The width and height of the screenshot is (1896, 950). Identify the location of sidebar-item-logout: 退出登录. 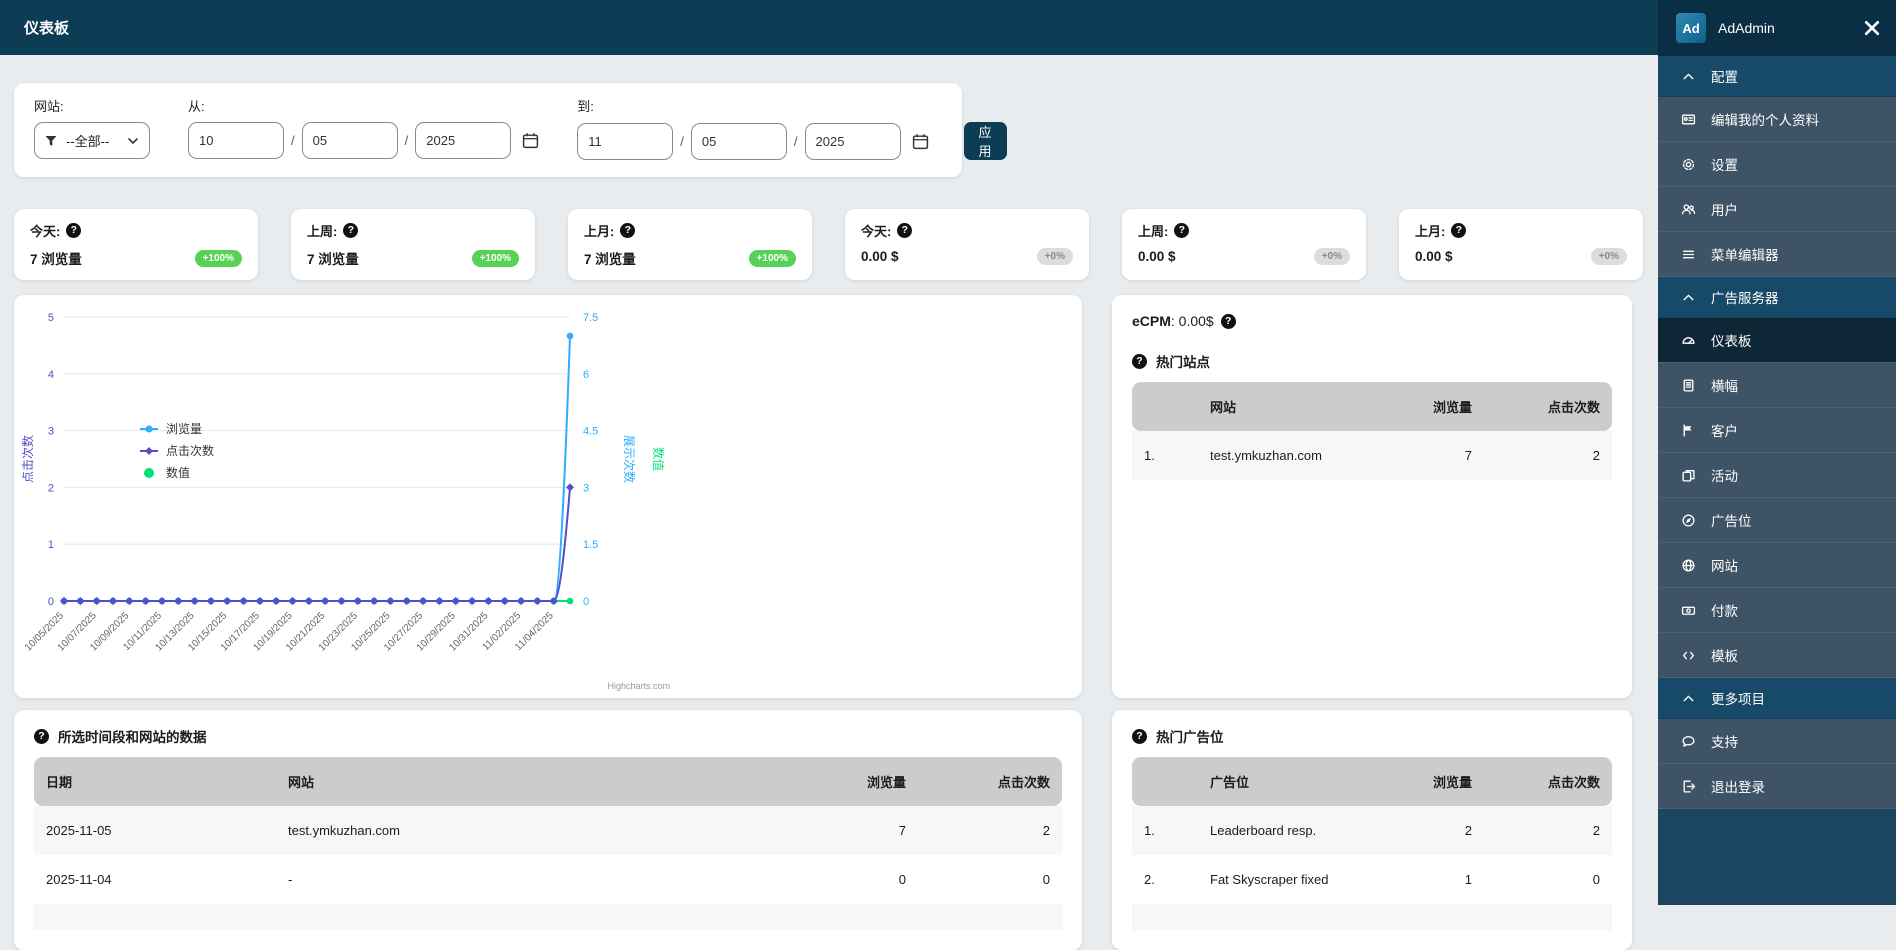
(1777, 786).